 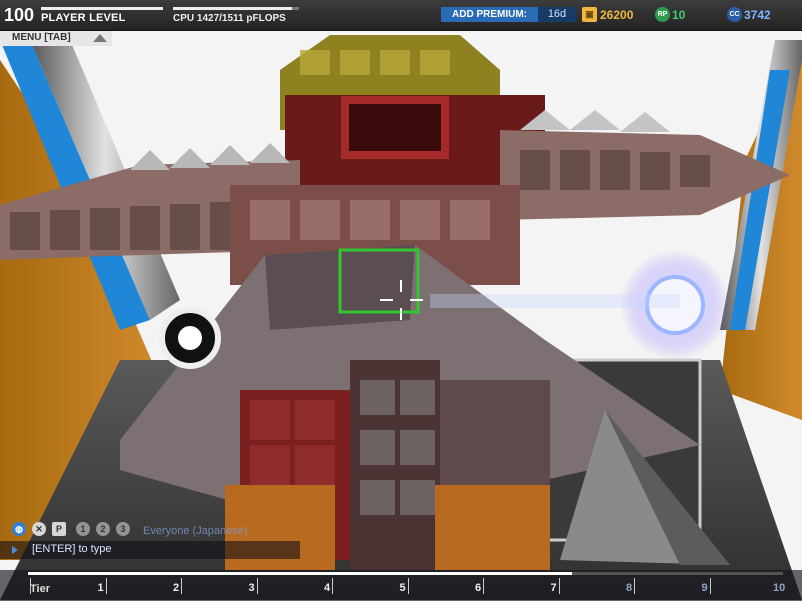 What do you see at coordinates (19, 529) in the screenshot?
I see `globe-icon: ◍` at bounding box center [19, 529].